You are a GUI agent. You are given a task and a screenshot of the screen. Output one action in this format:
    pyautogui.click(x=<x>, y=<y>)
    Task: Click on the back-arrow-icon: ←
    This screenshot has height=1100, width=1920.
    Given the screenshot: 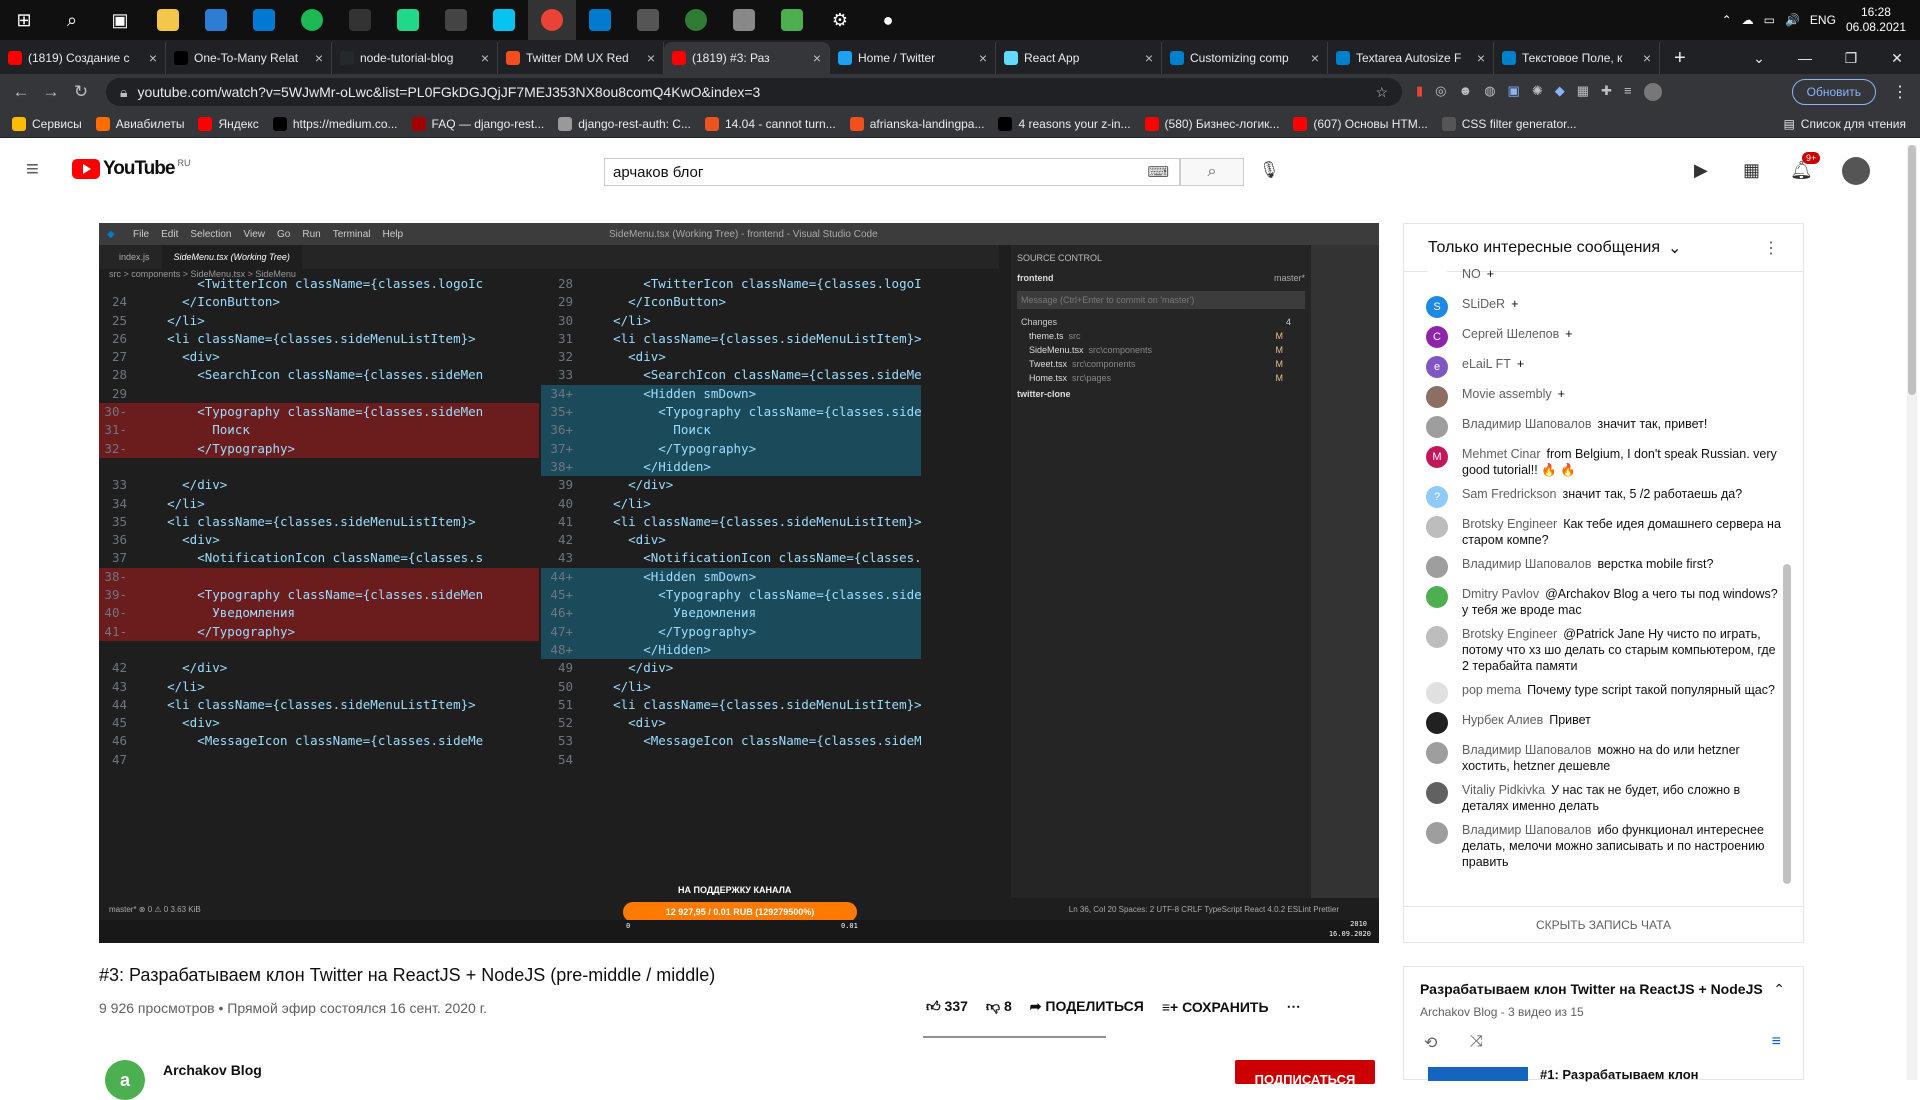 What is the action you would take?
    pyautogui.click(x=21, y=92)
    